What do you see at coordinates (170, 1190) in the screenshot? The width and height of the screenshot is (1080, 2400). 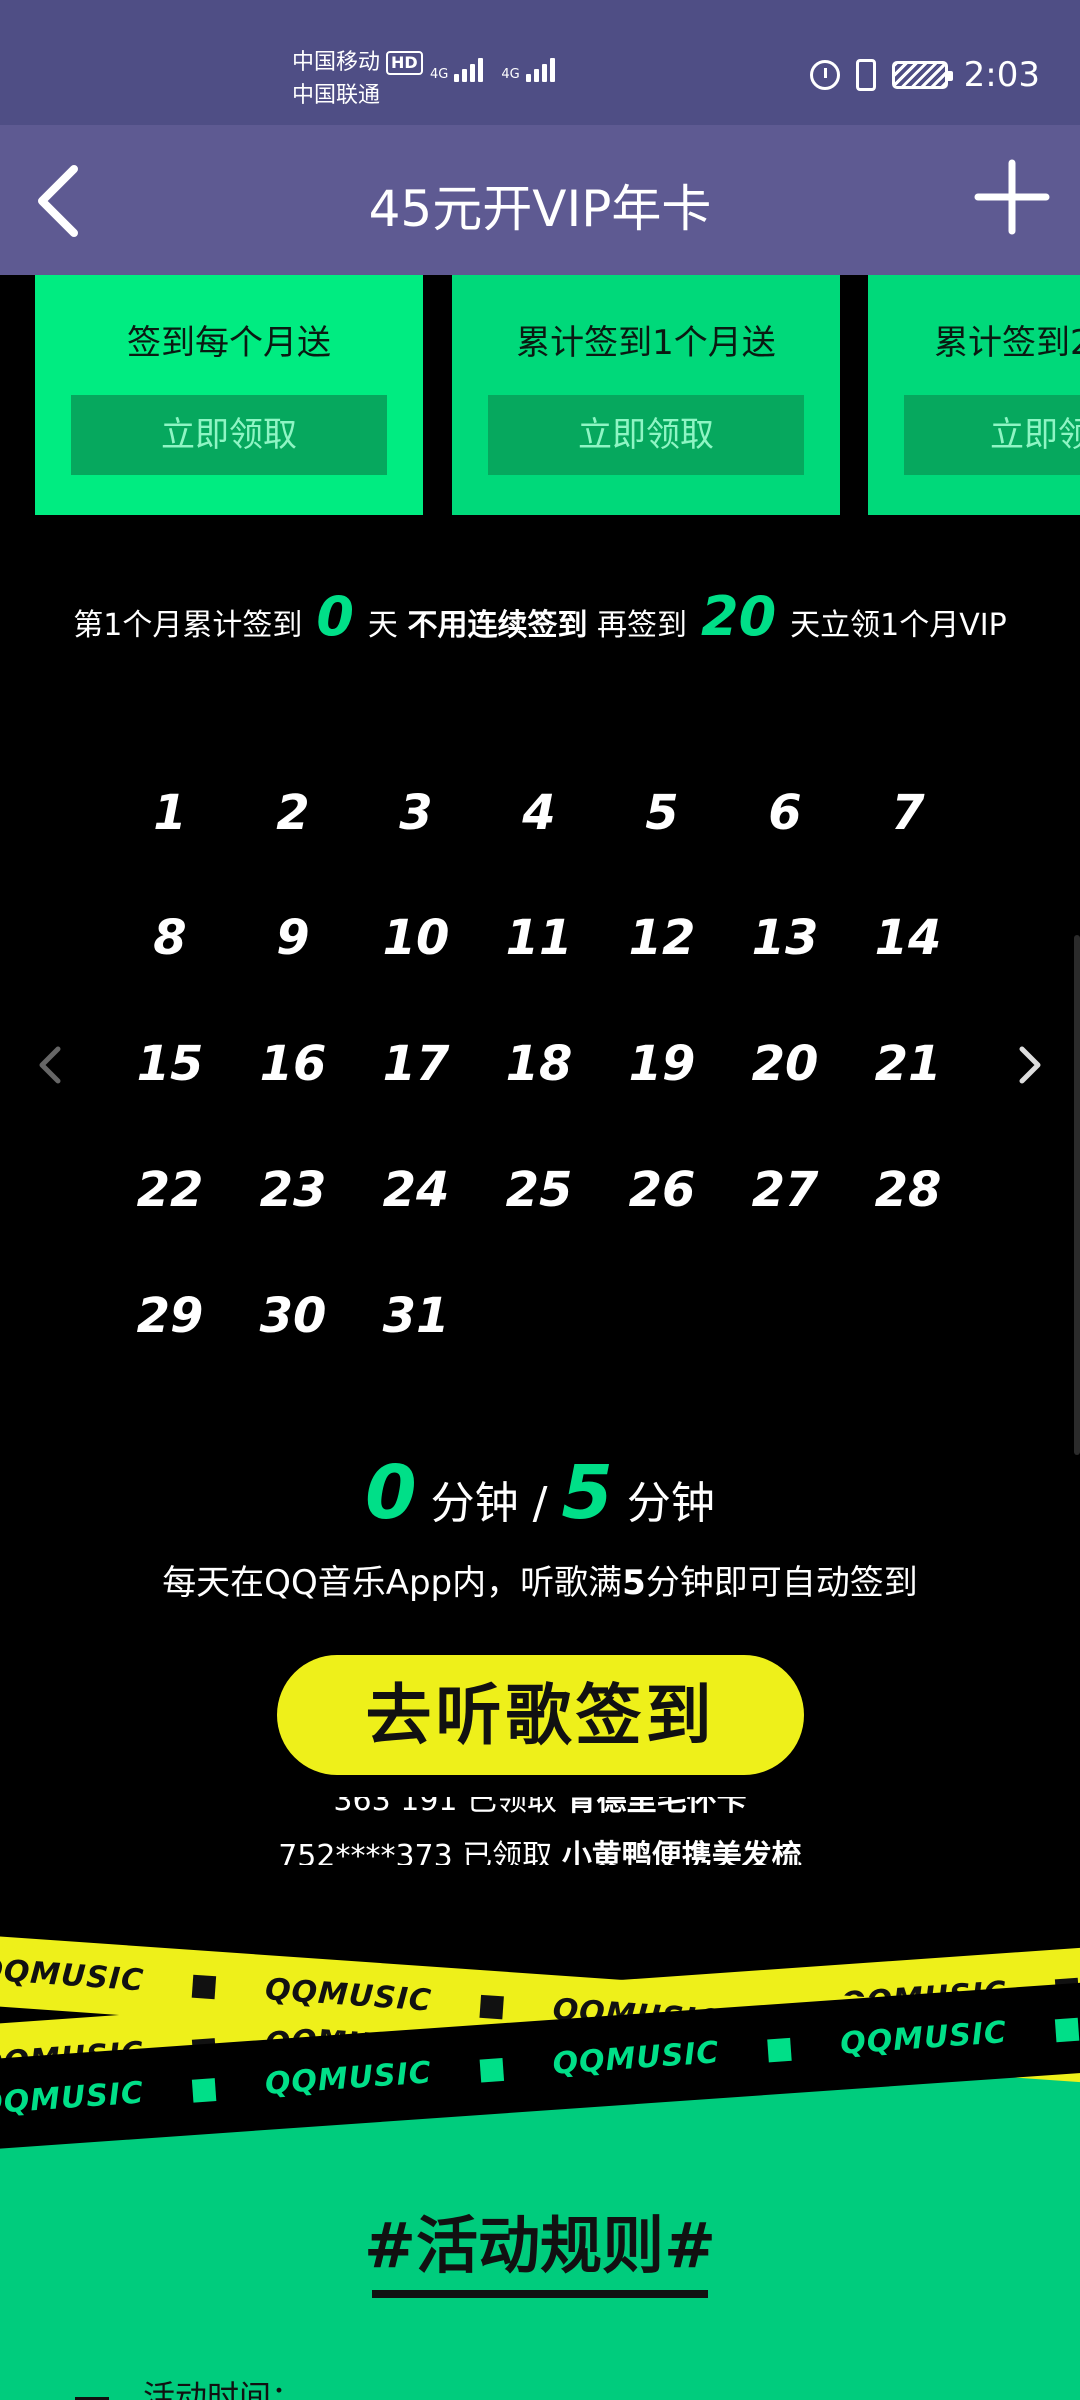 I see `calendar-day: 22` at bounding box center [170, 1190].